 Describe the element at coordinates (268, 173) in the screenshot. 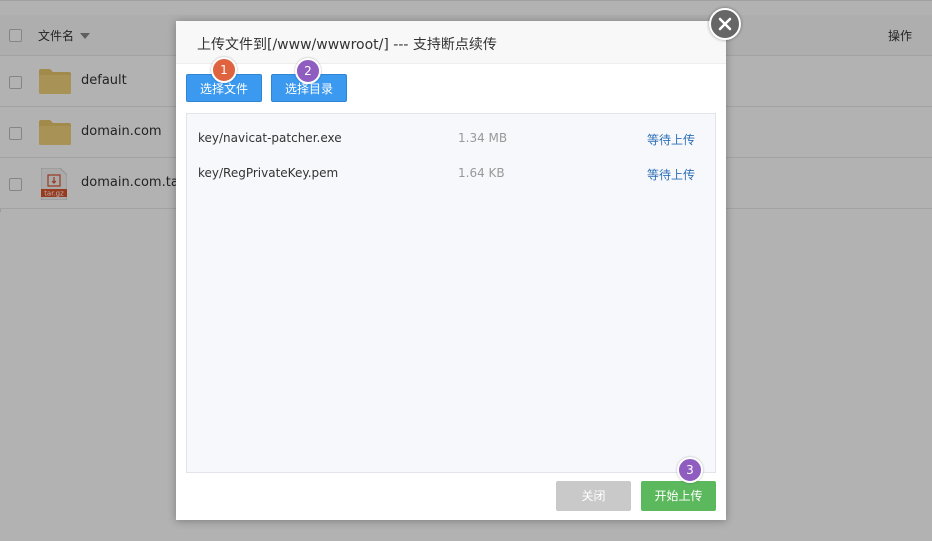

I see `upload-file-name: key/RegPrivateKey.pem` at that location.